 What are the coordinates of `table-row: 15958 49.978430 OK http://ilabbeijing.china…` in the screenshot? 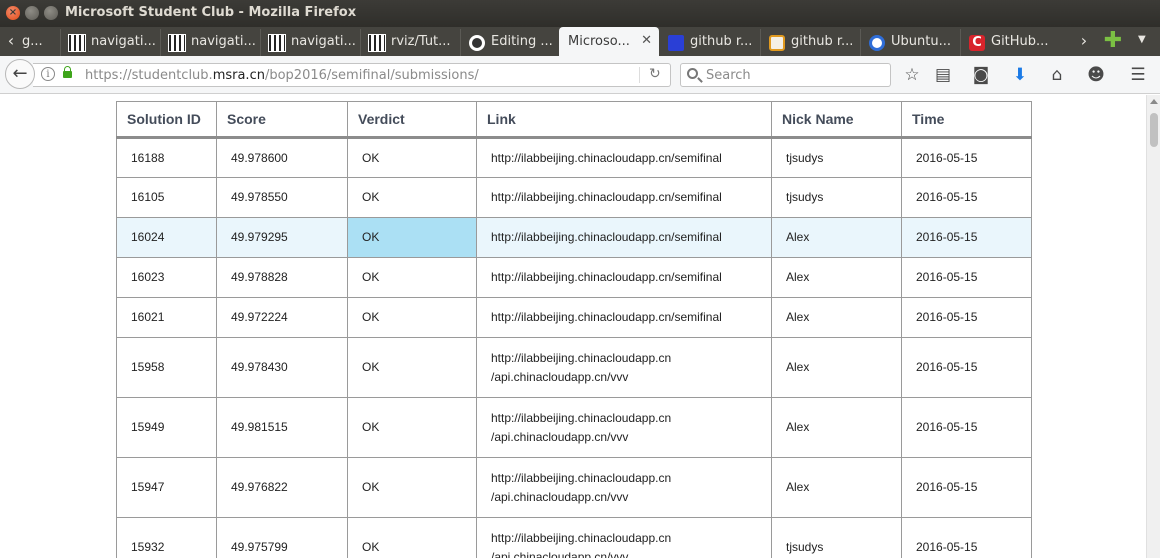 It's located at (574, 367).